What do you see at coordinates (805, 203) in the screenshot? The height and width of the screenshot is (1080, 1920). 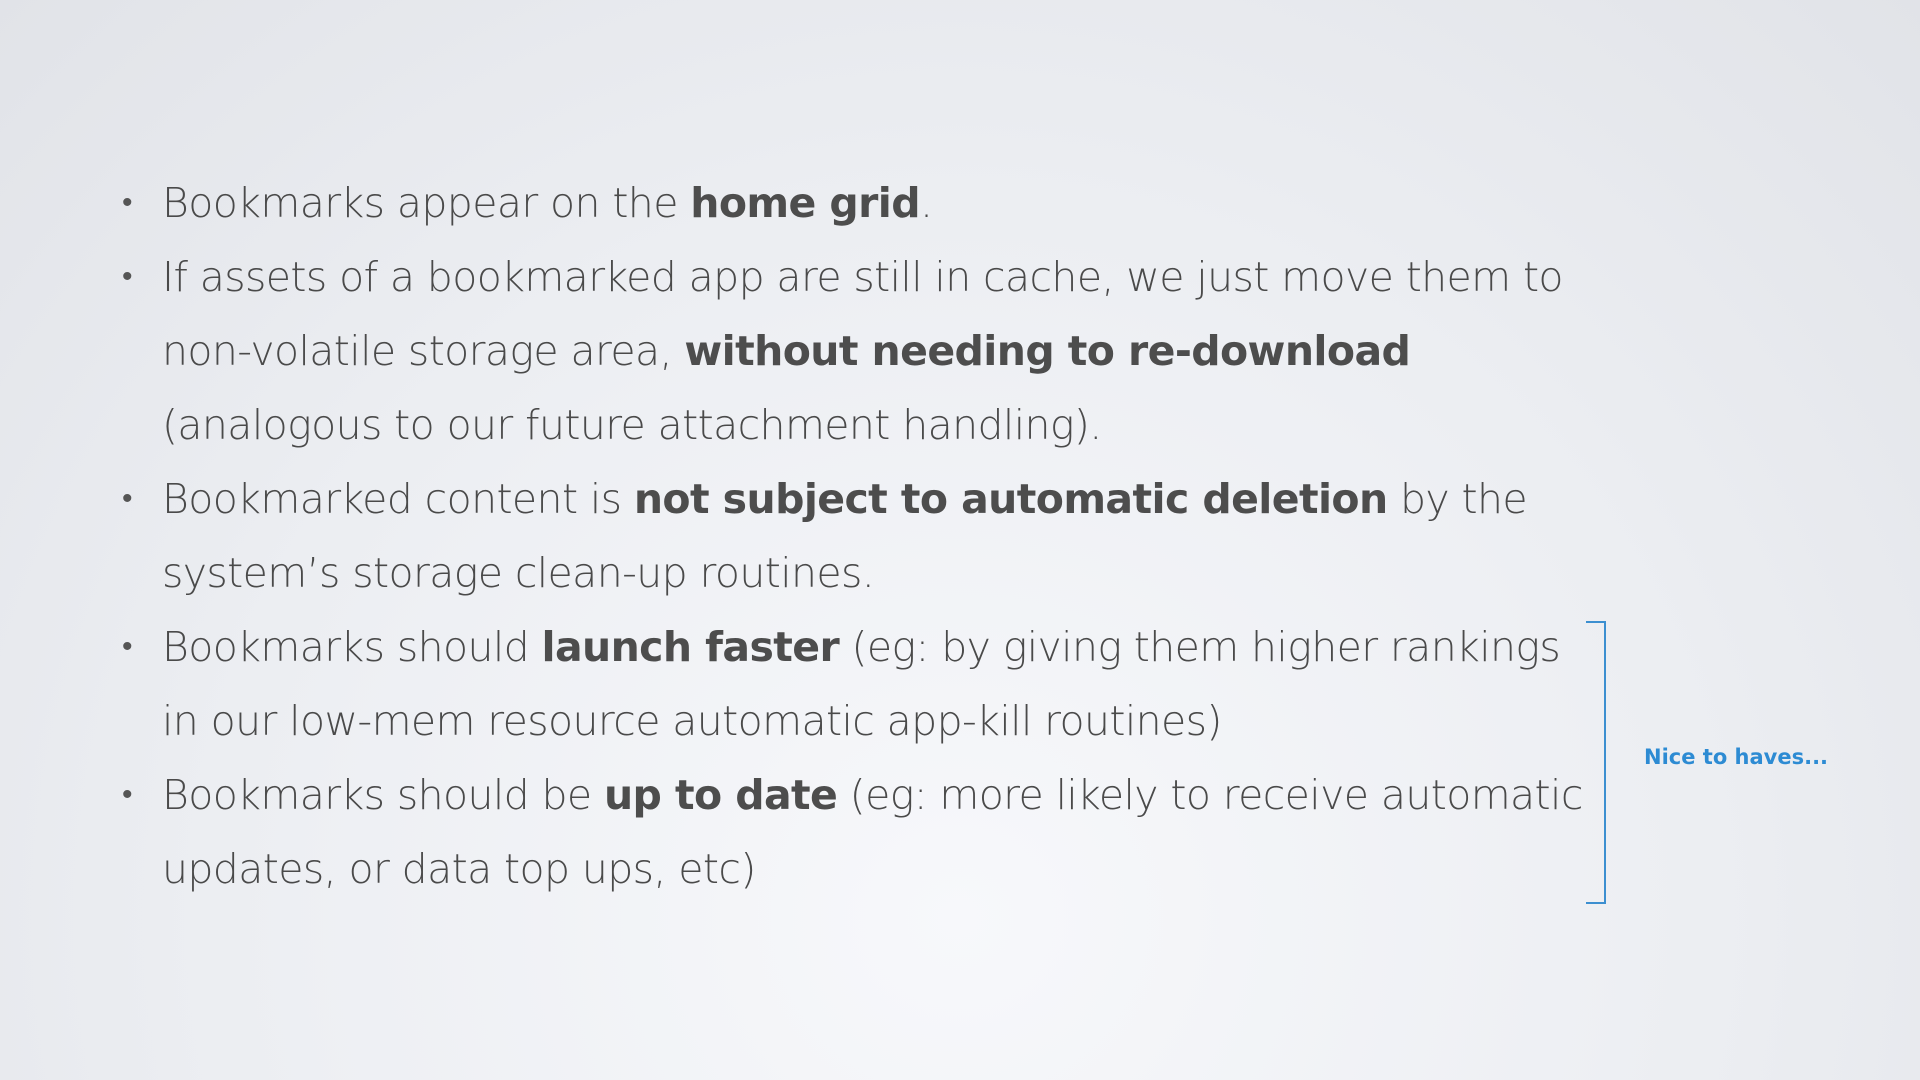 I see `bullet-emphasis: home grid` at bounding box center [805, 203].